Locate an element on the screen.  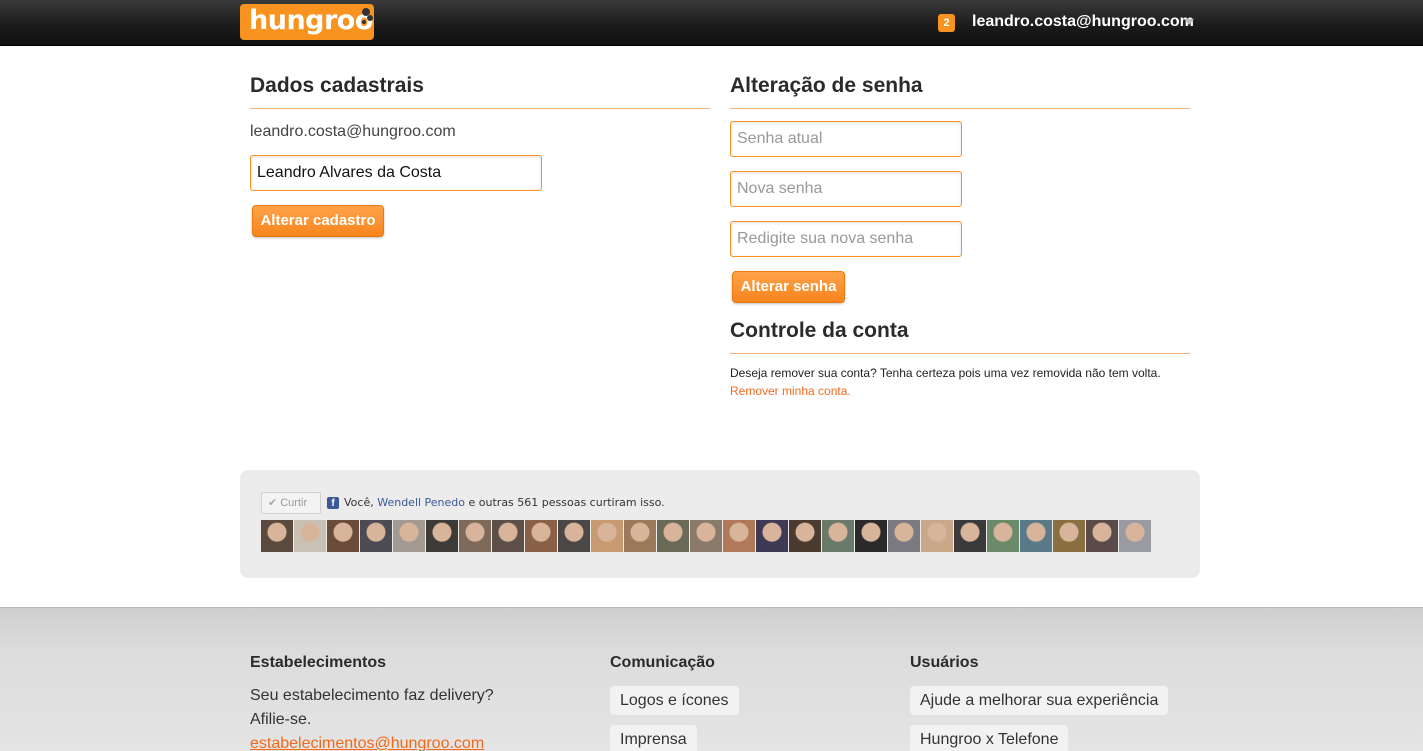
remove-account-link: Remover minha conta. is located at coordinates (790, 391).